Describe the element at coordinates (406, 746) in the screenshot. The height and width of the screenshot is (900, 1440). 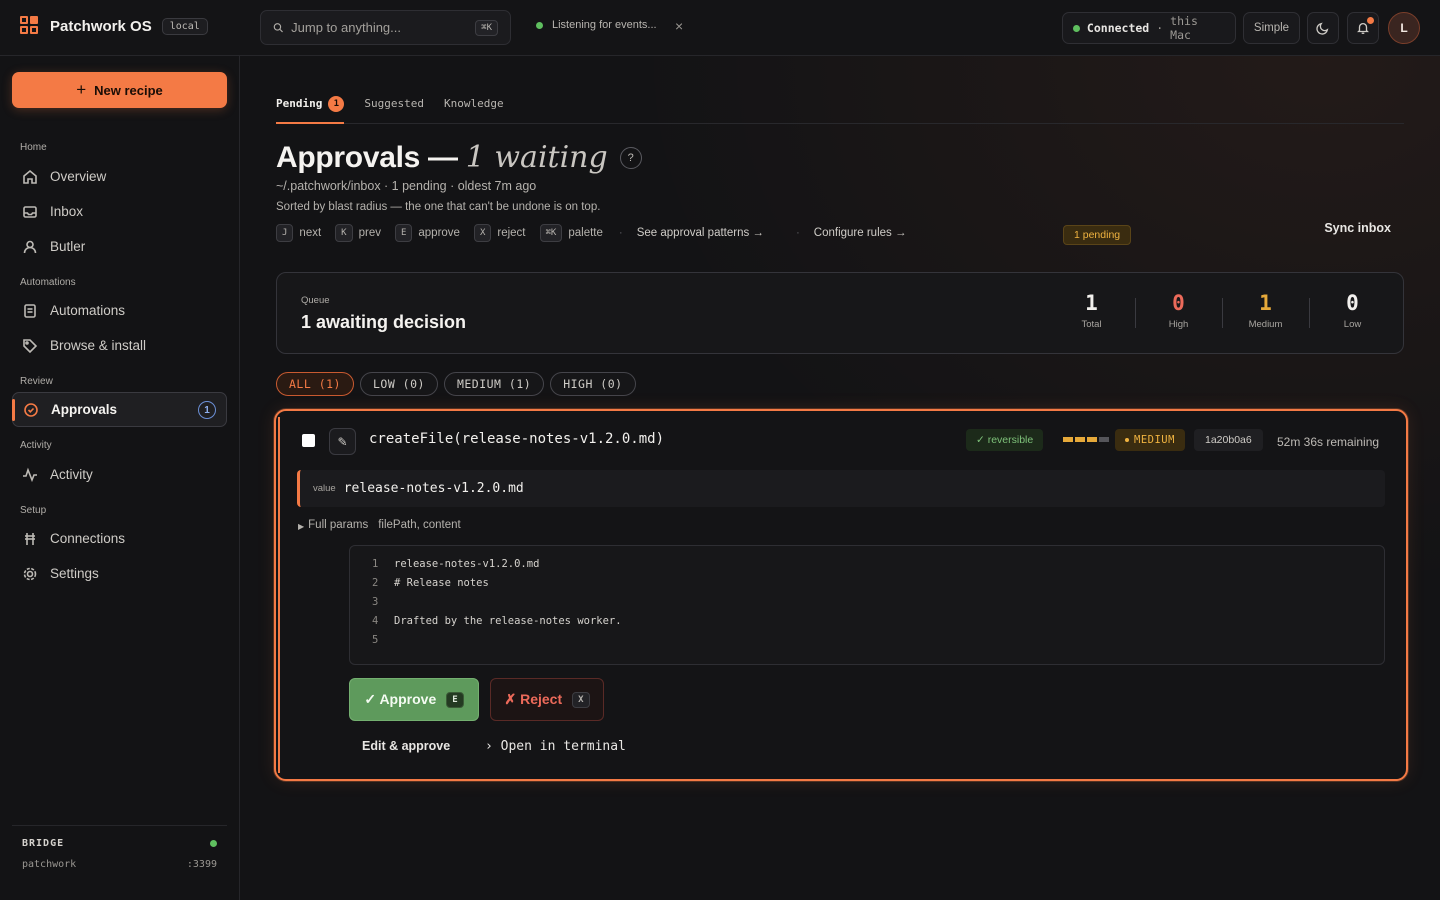
I see `edit-approve-button: Edit & approve` at that location.